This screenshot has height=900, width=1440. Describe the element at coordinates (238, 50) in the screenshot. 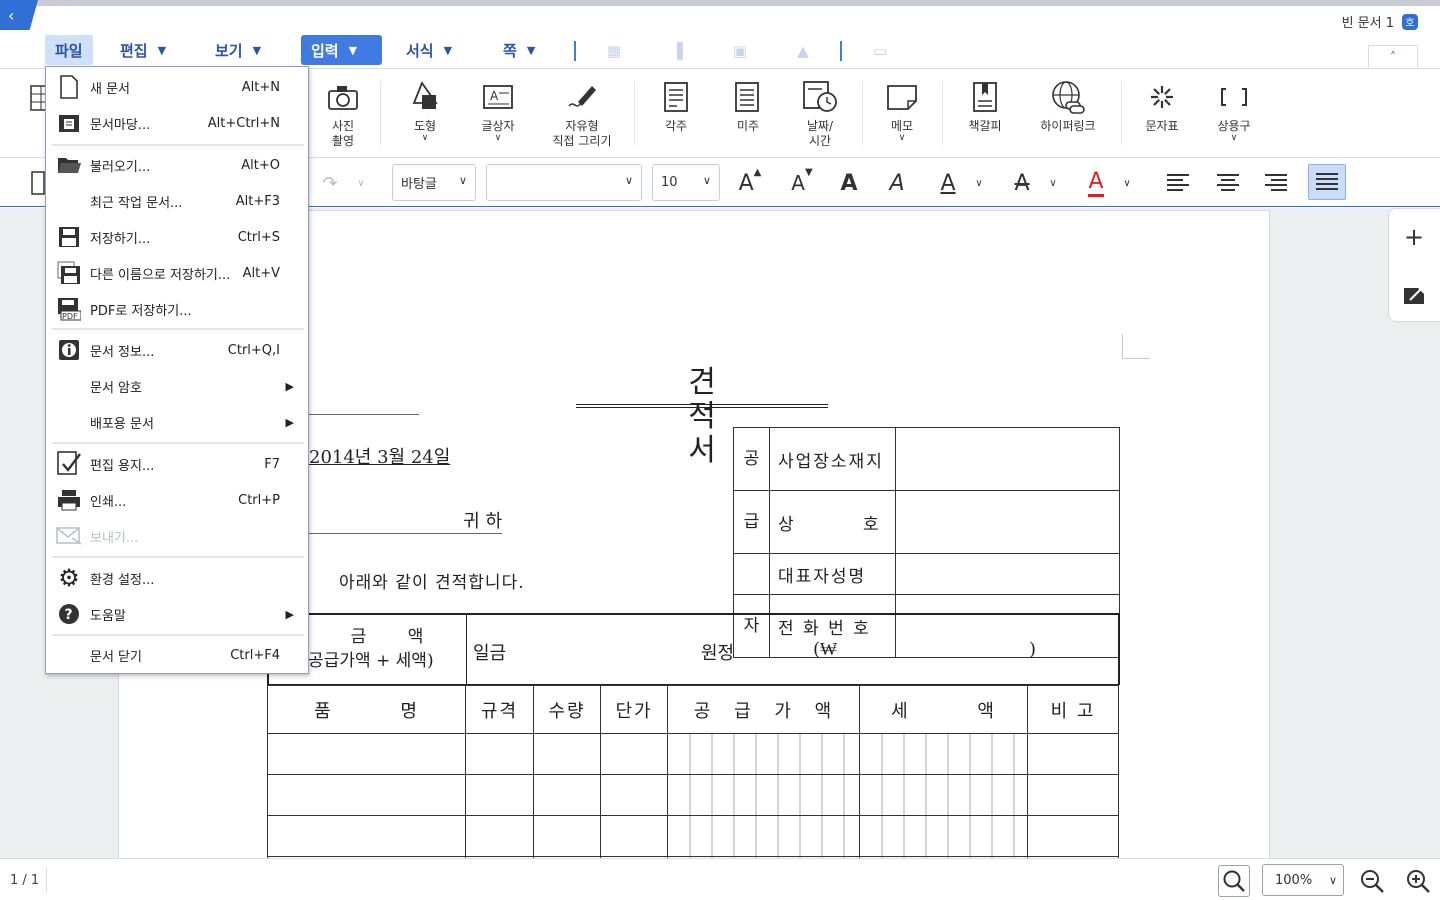

I see `tab-view: 보기 ▼` at that location.